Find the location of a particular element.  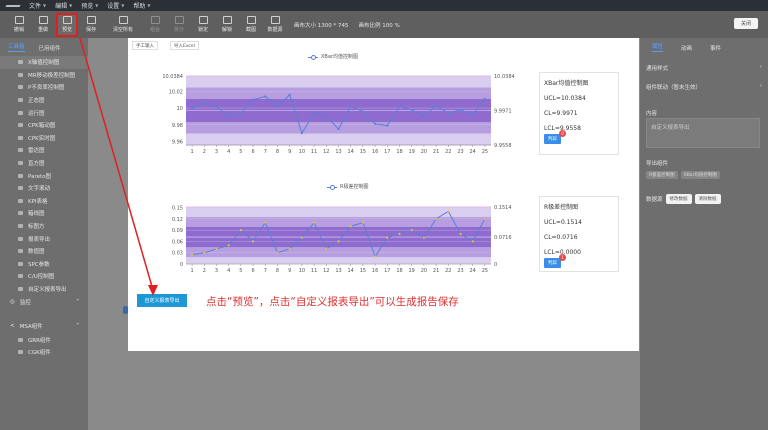

annotation-arrow is located at coordinates (118, 166).